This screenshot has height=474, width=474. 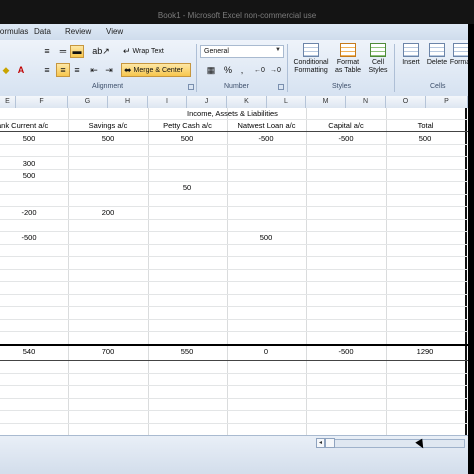 What do you see at coordinates (207, 102) in the screenshot?
I see `column-header-j: J` at bounding box center [207, 102].